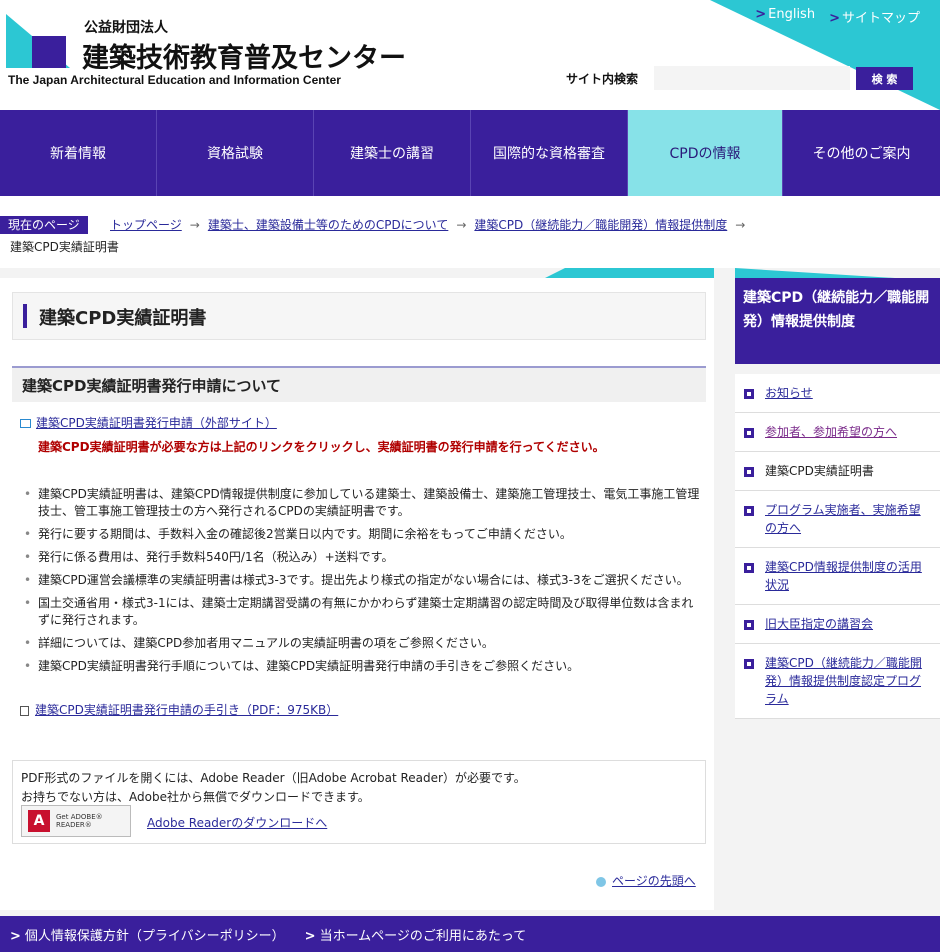 This screenshot has height=952, width=940. I want to click on search-input, so click(752, 78).